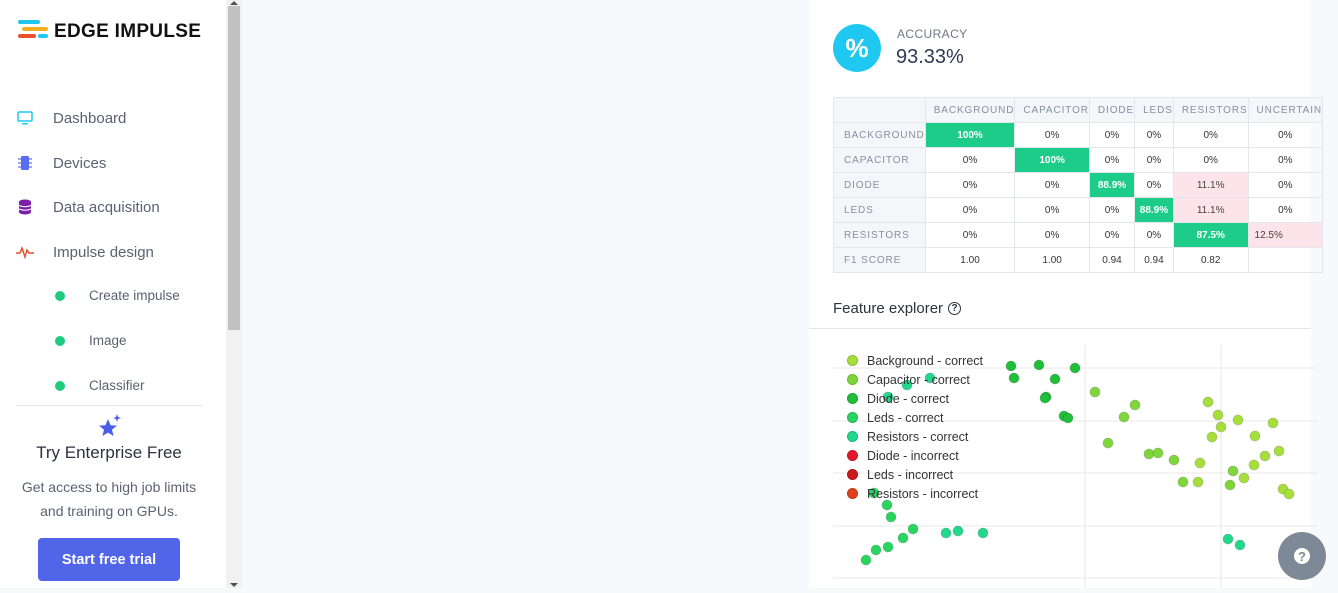 The height and width of the screenshot is (593, 1338). Describe the element at coordinates (91, 340) in the screenshot. I see `sub-item-image: Image` at that location.